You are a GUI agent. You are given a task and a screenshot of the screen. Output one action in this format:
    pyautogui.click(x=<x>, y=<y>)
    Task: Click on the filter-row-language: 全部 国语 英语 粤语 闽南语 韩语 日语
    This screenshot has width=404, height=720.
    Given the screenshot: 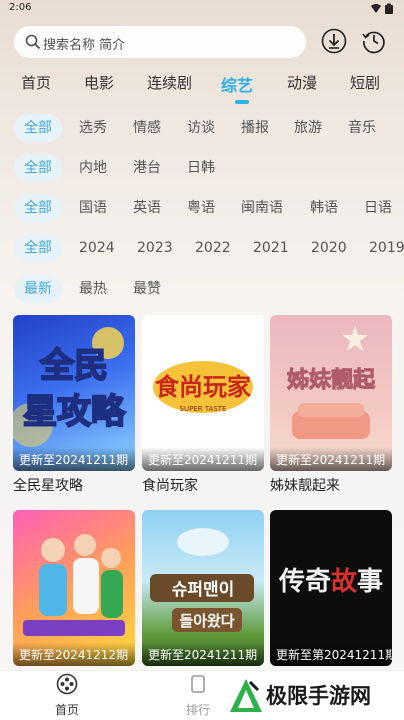 What is the action you would take?
    pyautogui.click(x=202, y=208)
    